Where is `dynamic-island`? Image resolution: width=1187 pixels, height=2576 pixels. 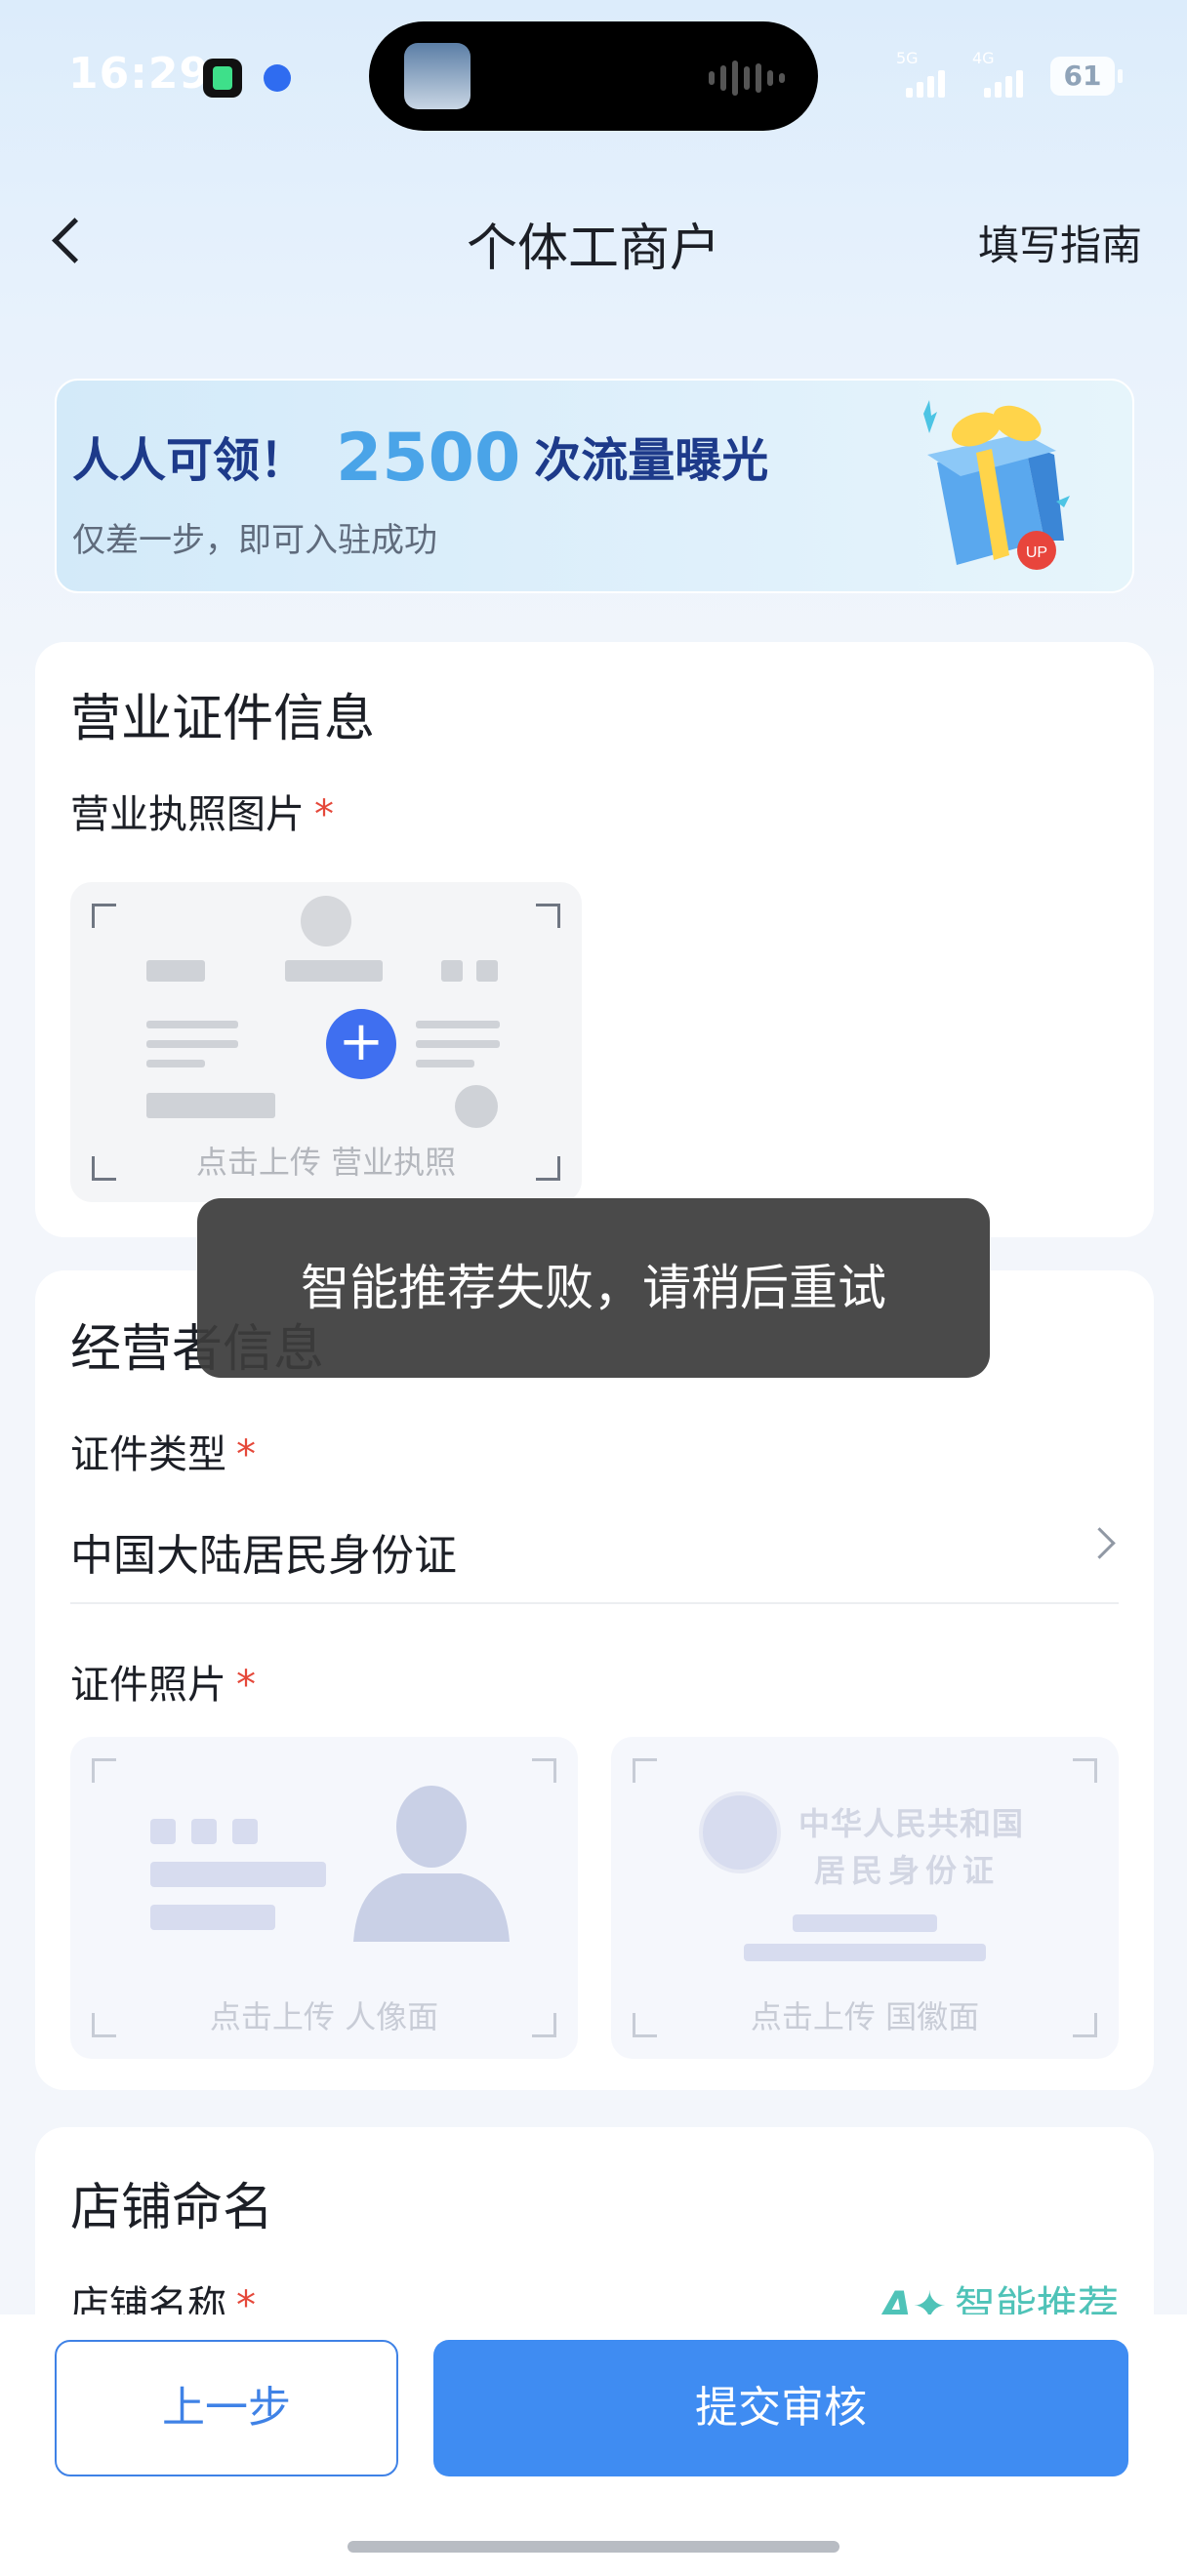
dynamic-island is located at coordinates (593, 76).